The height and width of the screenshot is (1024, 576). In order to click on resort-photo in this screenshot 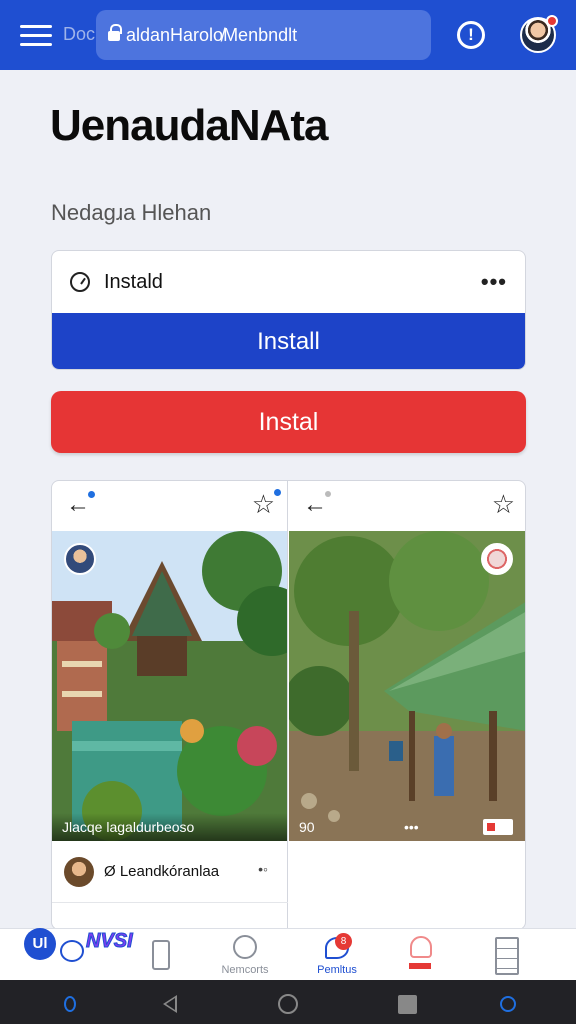, I will do `click(169, 686)`.